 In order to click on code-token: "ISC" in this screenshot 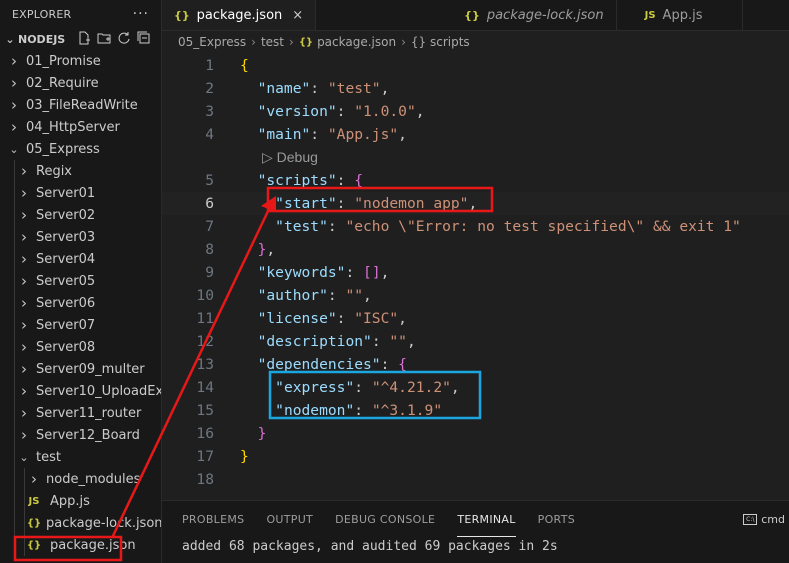, I will do `click(376, 318)`.